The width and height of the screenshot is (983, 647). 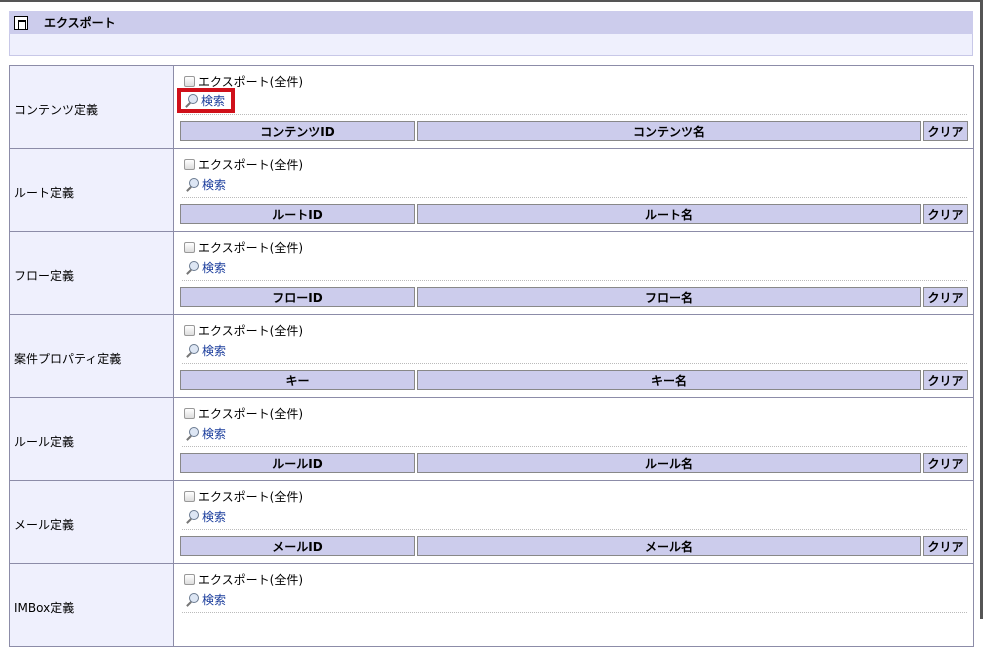 What do you see at coordinates (297, 380) in the screenshot?
I see `column-id-header: キー` at bounding box center [297, 380].